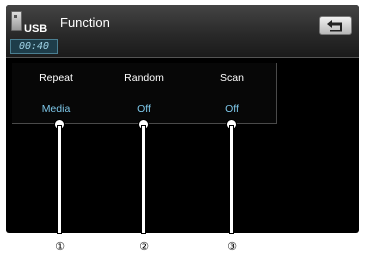 This screenshot has height=258, width=365. Describe the element at coordinates (144, 246) in the screenshot. I see `callout-number-2: ②` at that location.